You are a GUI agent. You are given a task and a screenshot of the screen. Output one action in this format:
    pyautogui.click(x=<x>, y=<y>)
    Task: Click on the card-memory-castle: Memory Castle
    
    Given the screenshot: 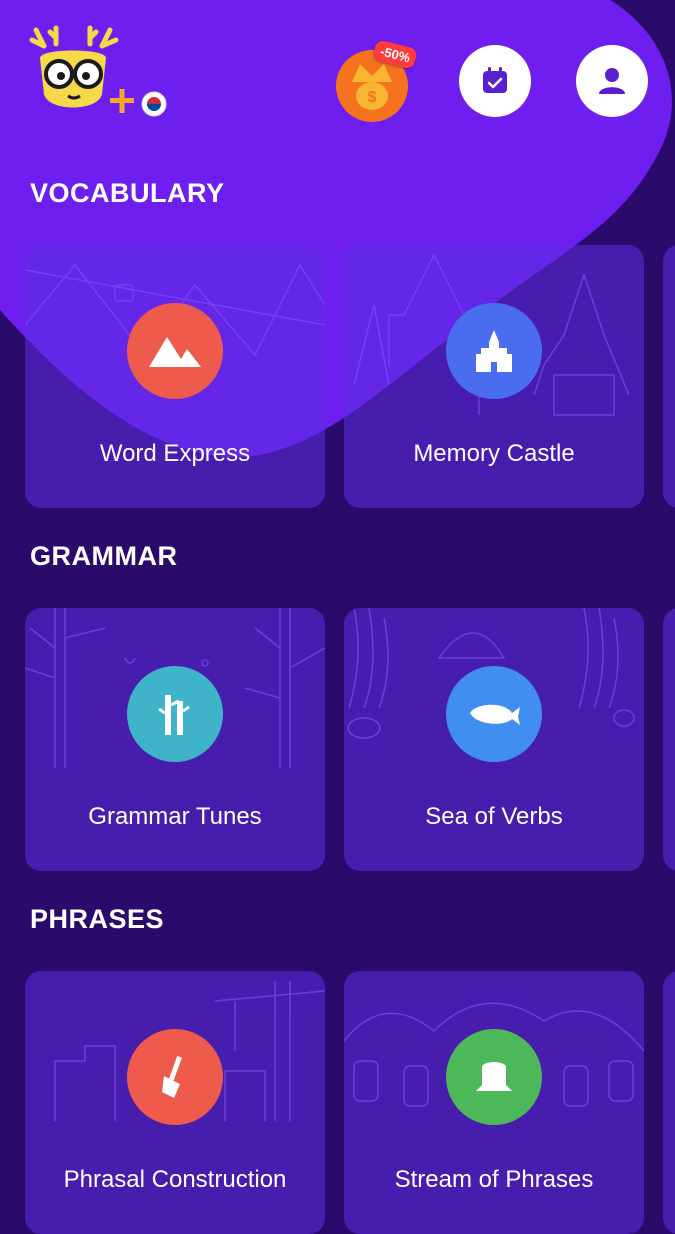 What is the action you would take?
    pyautogui.click(x=494, y=376)
    